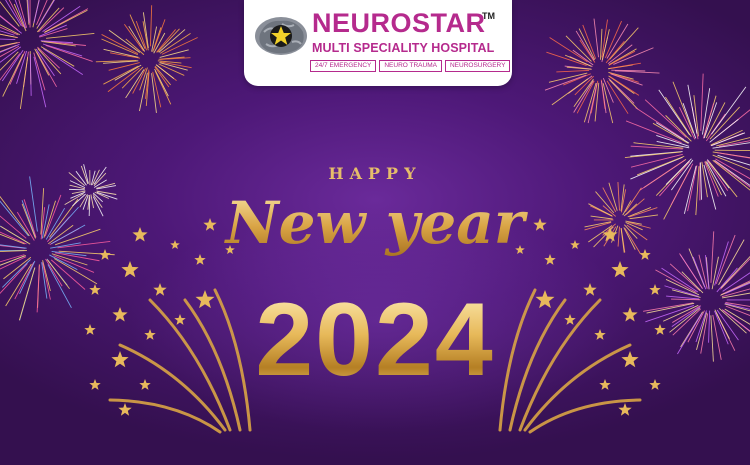 This screenshot has height=465, width=750. I want to click on brain-star-logo-icon, so click(281, 36).